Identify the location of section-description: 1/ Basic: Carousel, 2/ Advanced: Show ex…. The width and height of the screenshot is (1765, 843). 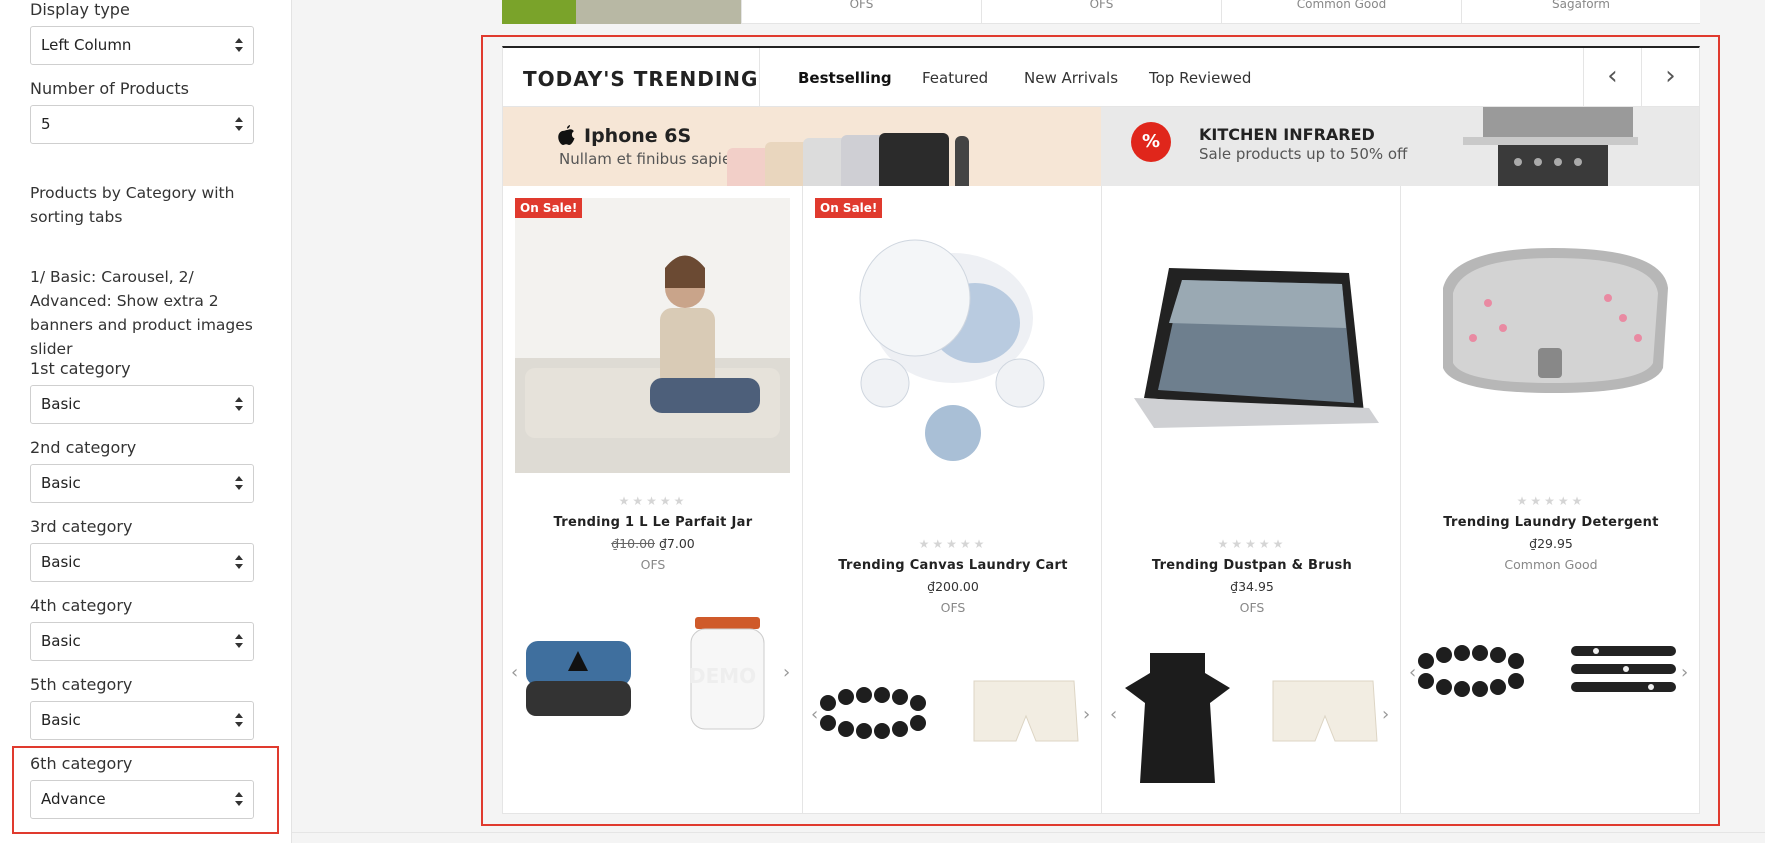
(141, 313).